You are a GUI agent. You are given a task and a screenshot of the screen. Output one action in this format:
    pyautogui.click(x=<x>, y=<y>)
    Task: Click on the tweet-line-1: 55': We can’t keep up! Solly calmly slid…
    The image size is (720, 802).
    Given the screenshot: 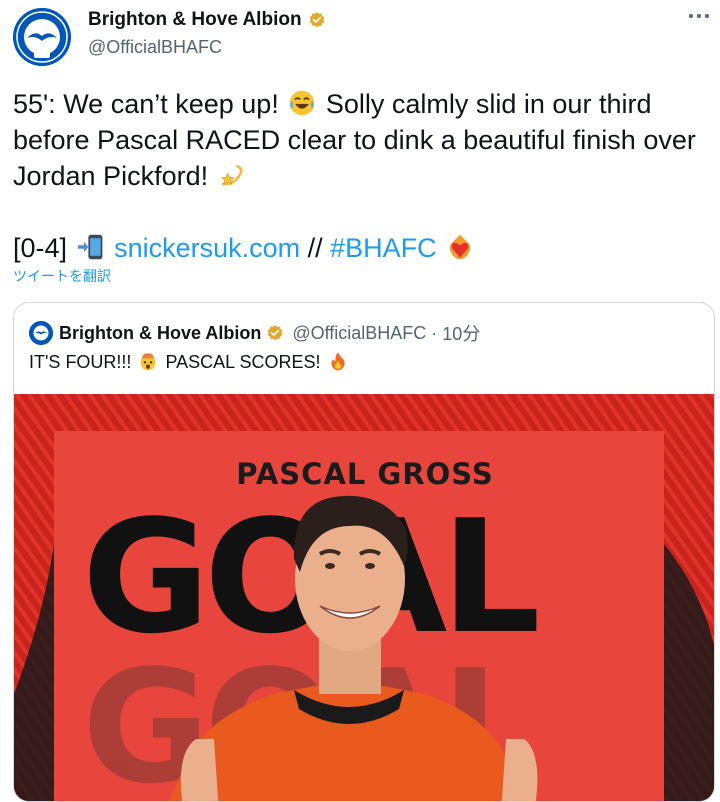 What is the action you would take?
    pyautogui.click(x=363, y=104)
    